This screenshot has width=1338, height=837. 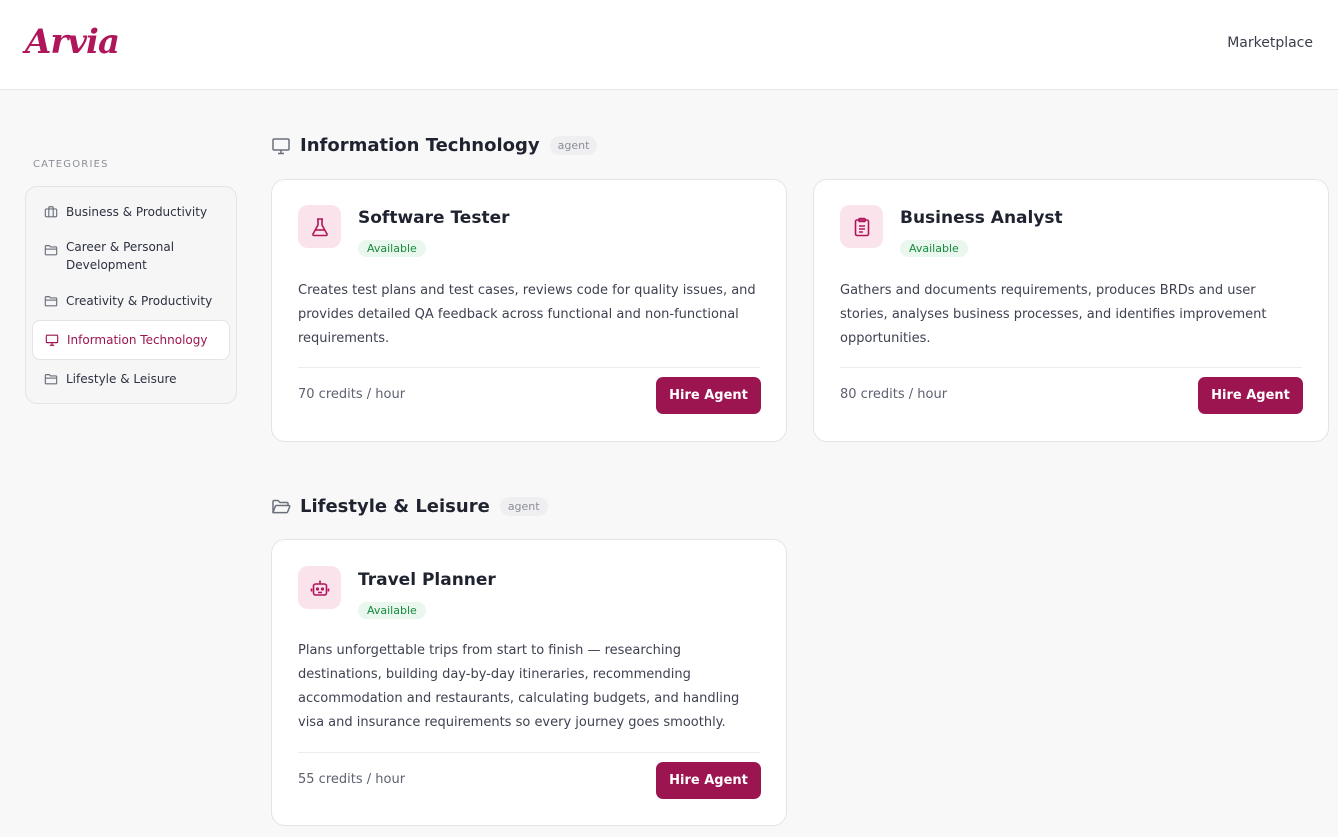 What do you see at coordinates (352, 779) in the screenshot?
I see `card-price: 55 credits / hour` at bounding box center [352, 779].